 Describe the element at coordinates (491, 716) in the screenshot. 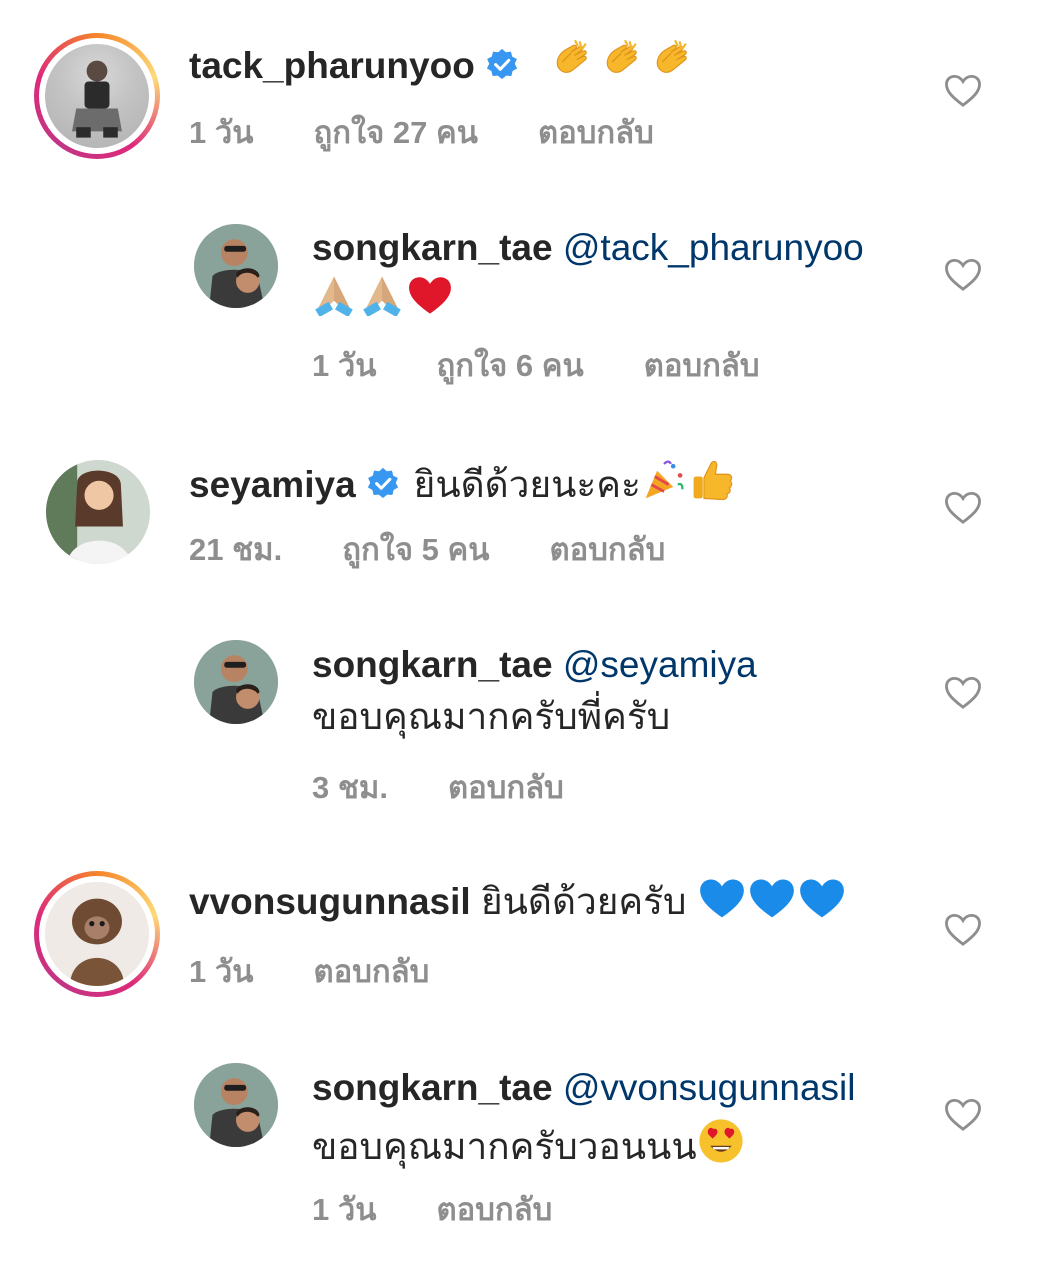

I see `comment-body: ขอบคุณมากครับพี่ครับ` at that location.